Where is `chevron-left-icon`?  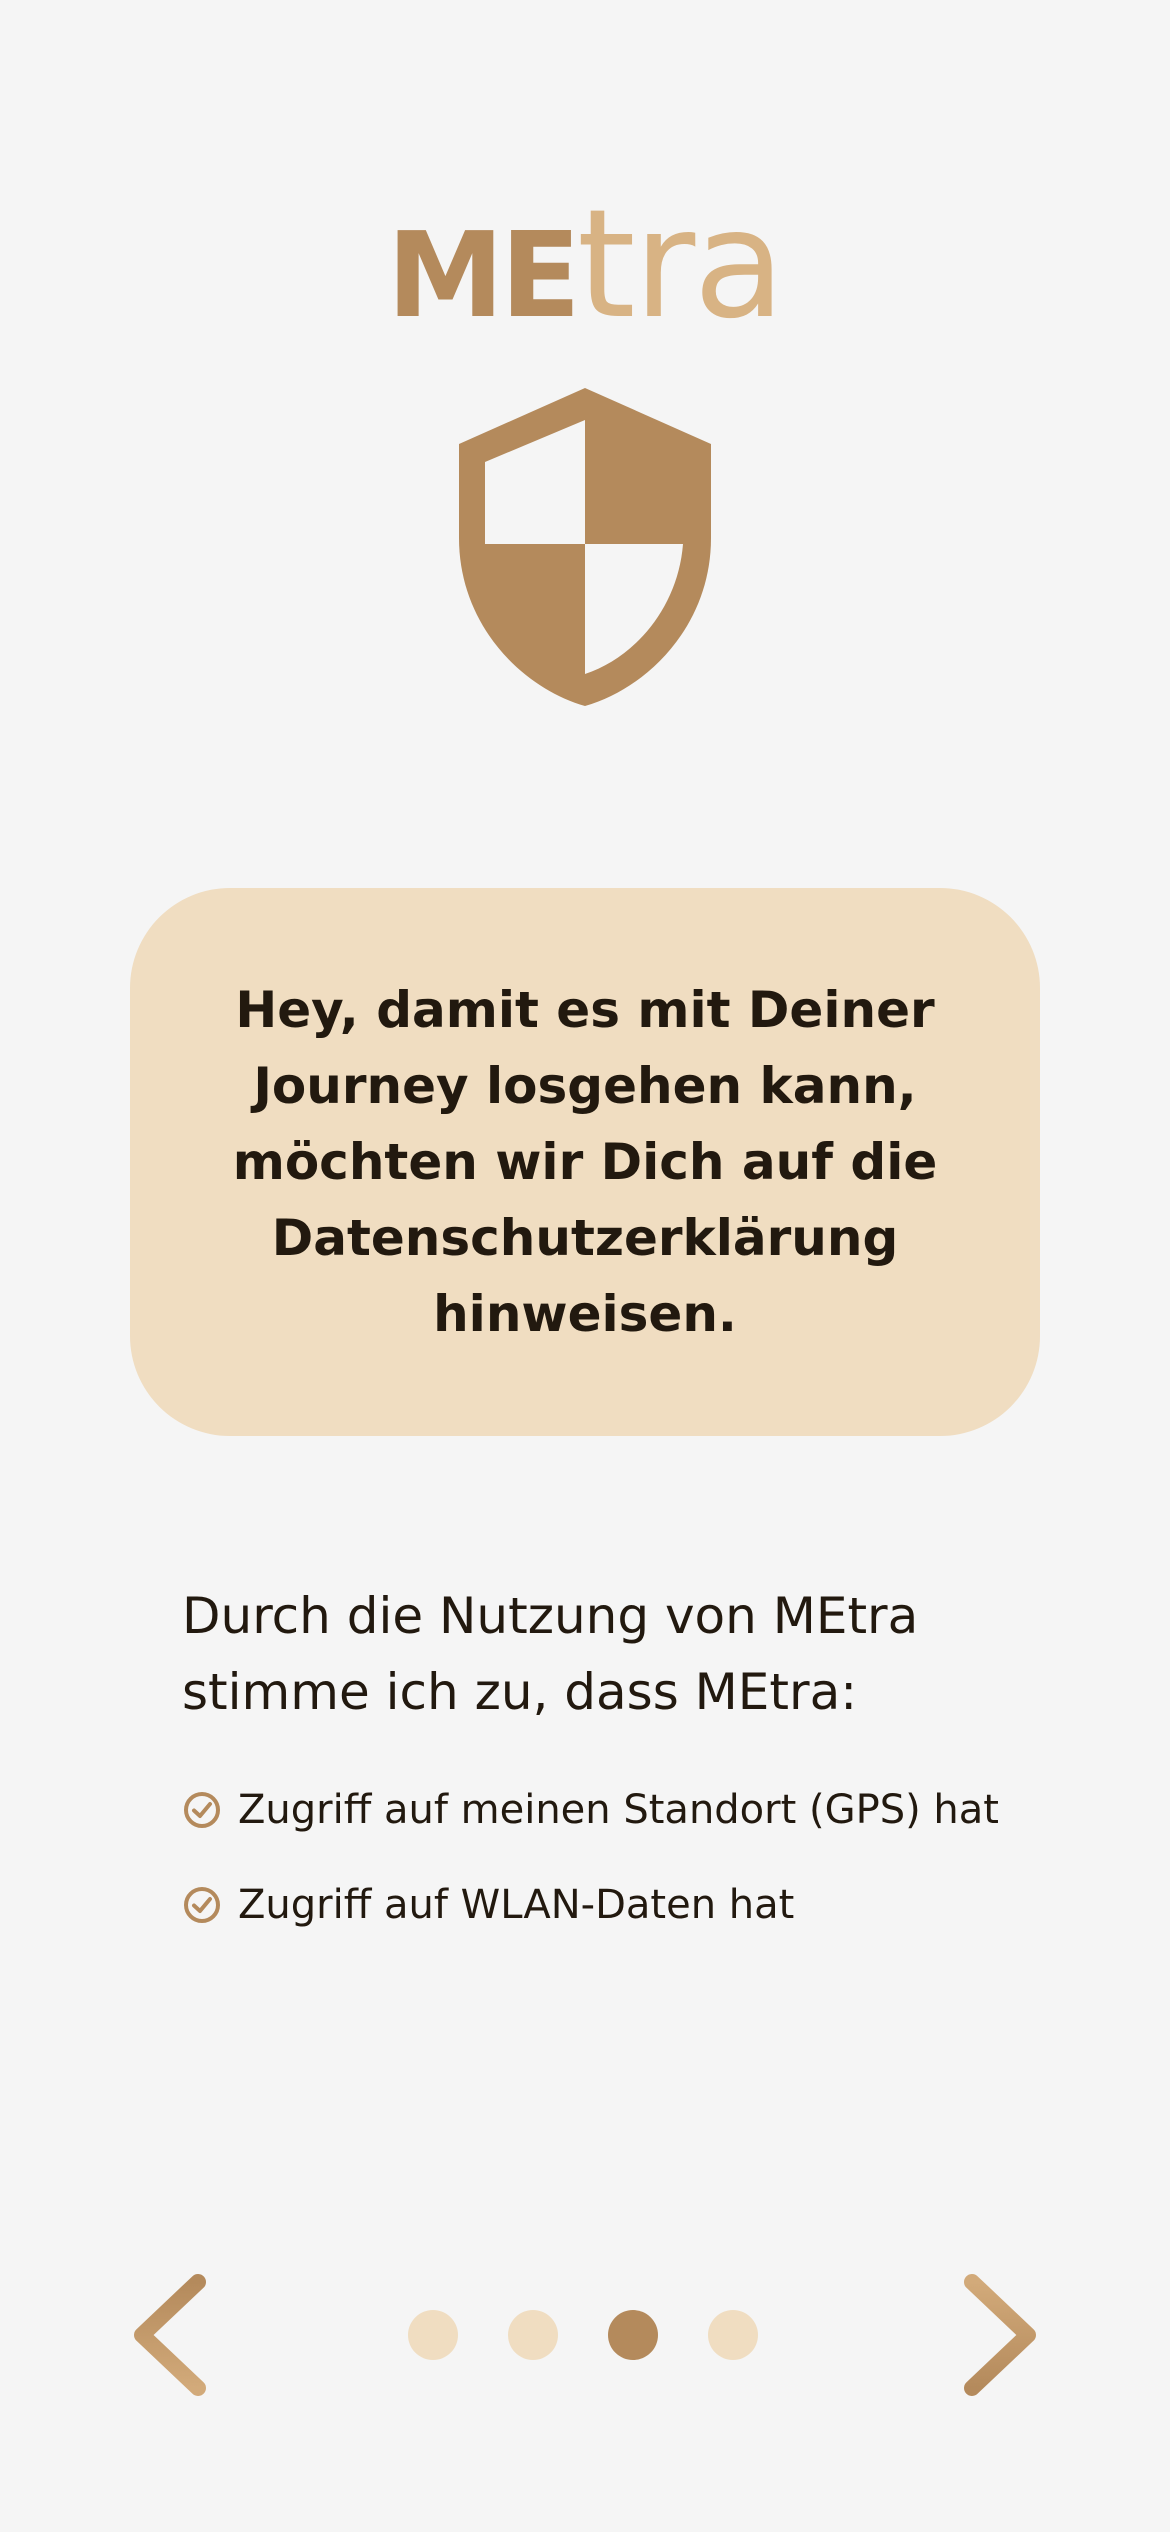 chevron-left-icon is located at coordinates (170, 2335).